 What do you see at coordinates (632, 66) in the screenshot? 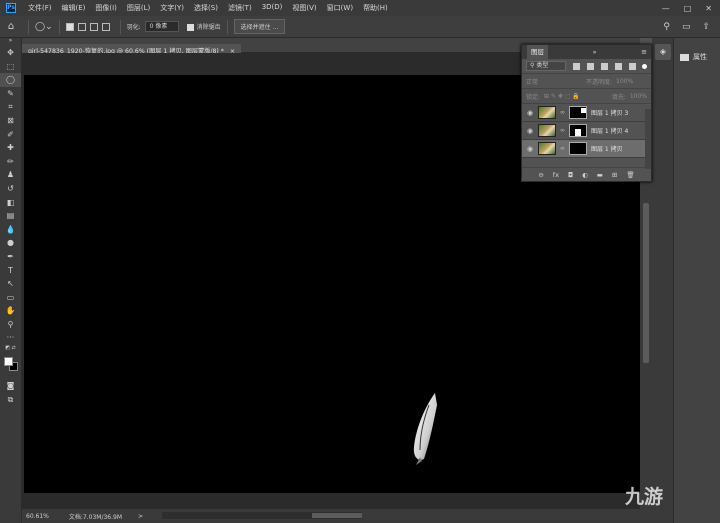
I see `smart-object-filter-icon` at bounding box center [632, 66].